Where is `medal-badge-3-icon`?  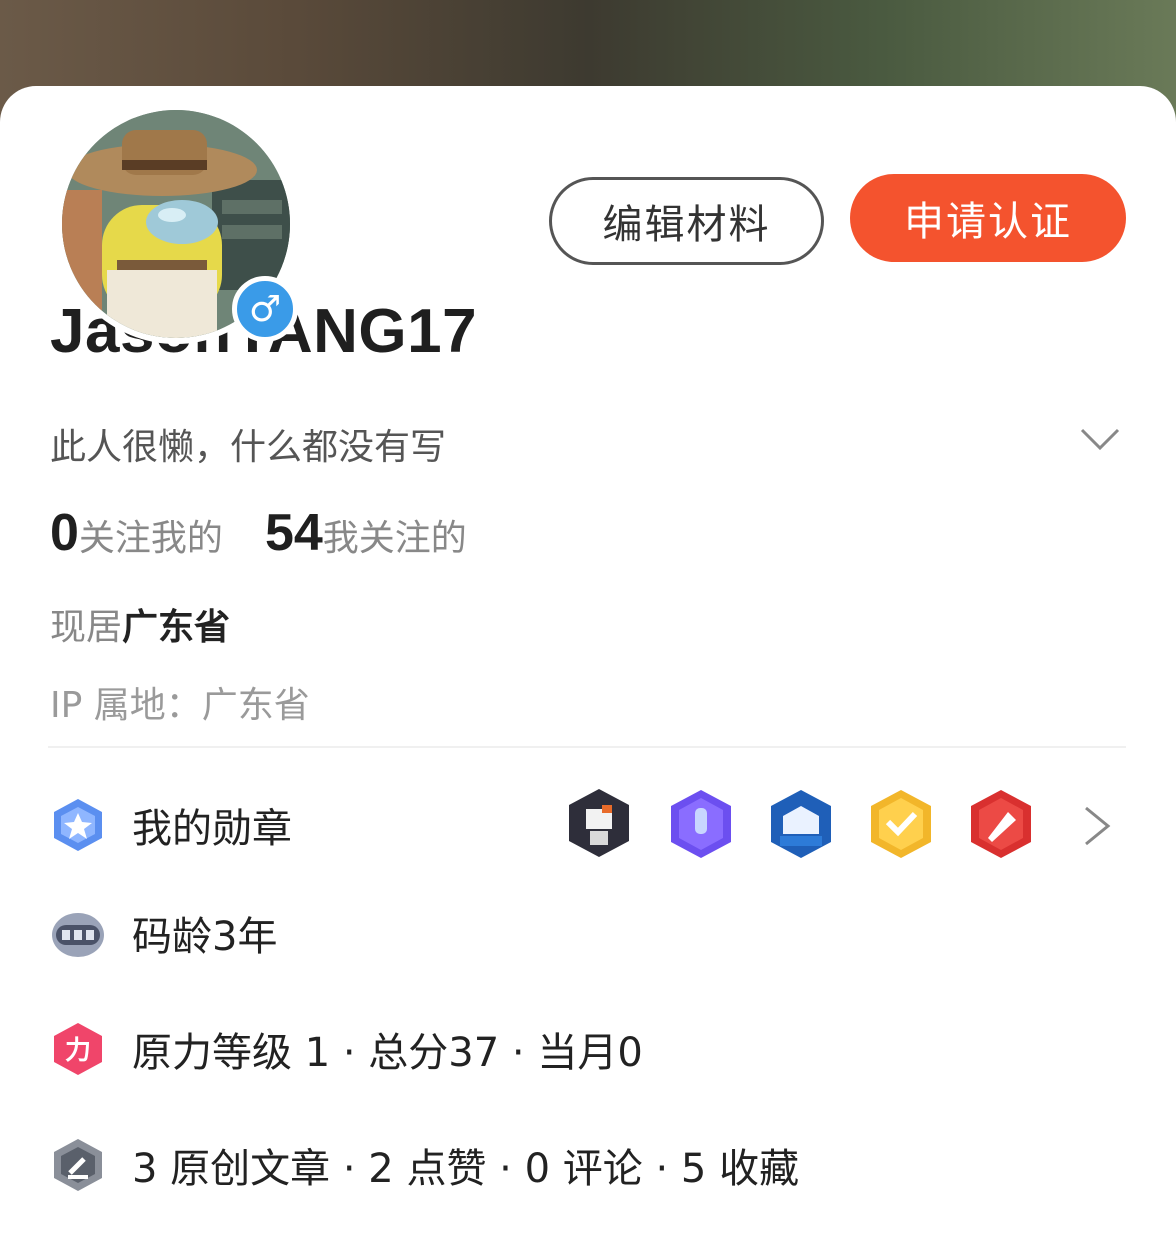
medal-badge-3-icon is located at coordinates (801, 824).